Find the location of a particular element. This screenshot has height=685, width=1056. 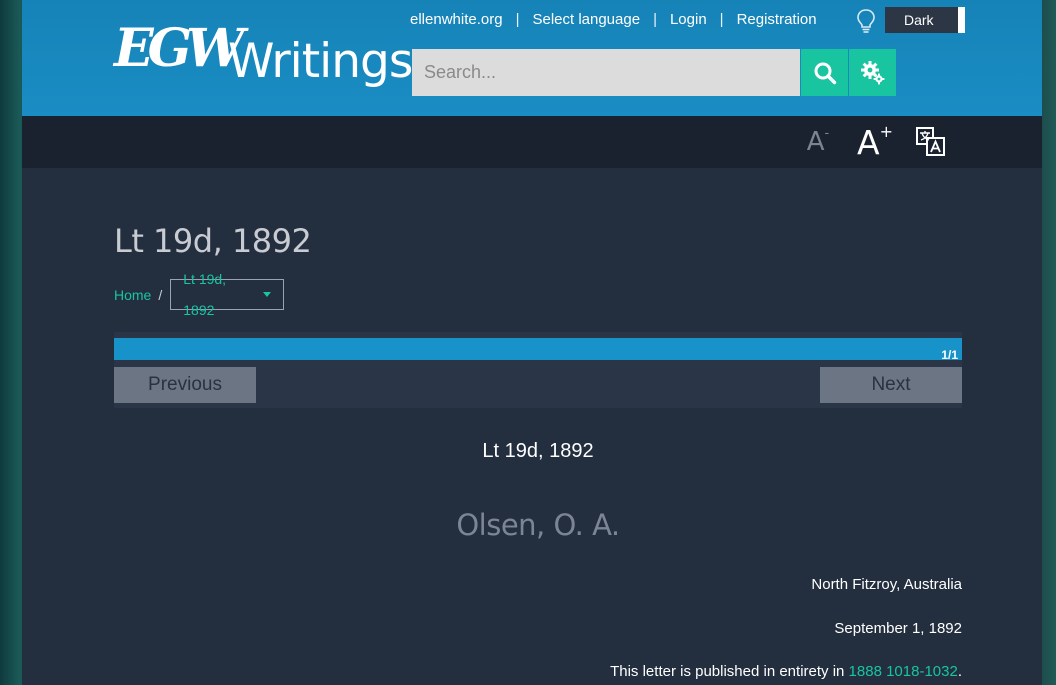

search-icon is located at coordinates (825, 73).